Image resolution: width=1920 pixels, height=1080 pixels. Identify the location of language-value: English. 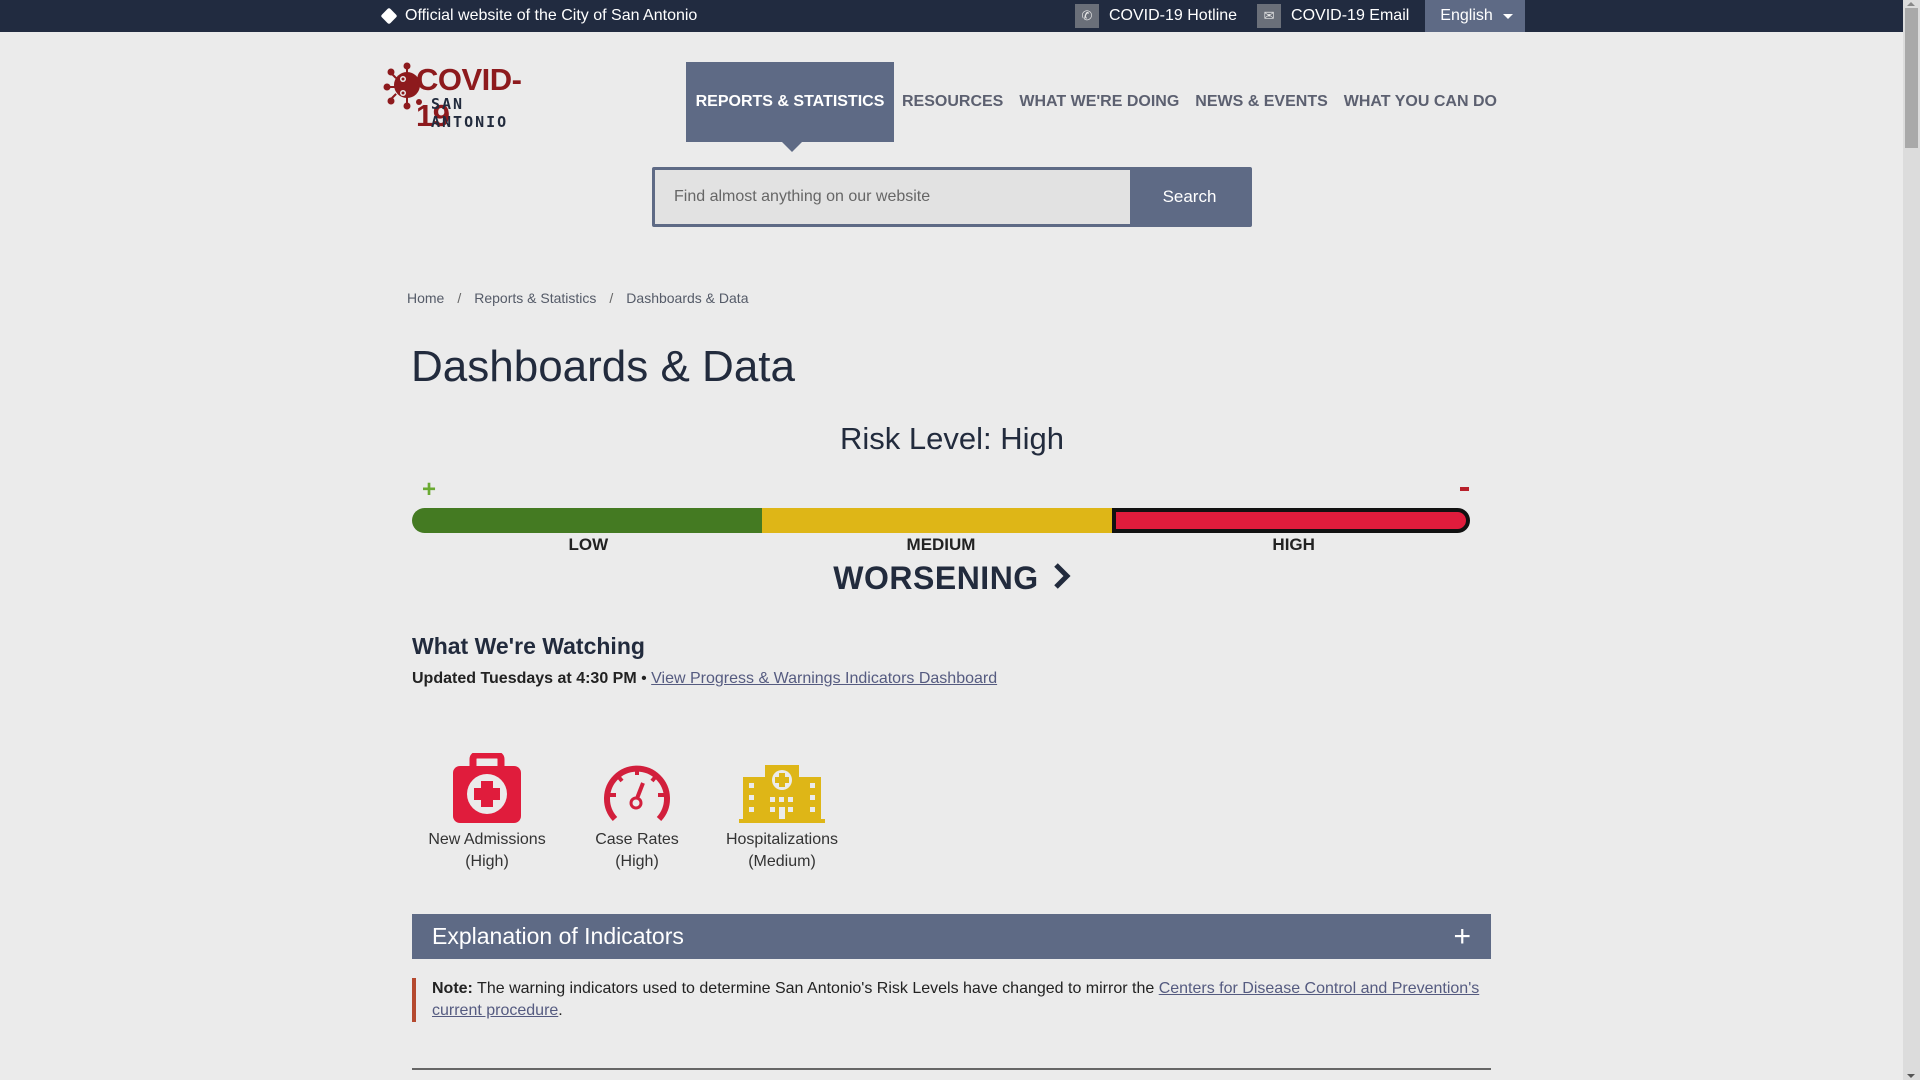
(1466, 15).